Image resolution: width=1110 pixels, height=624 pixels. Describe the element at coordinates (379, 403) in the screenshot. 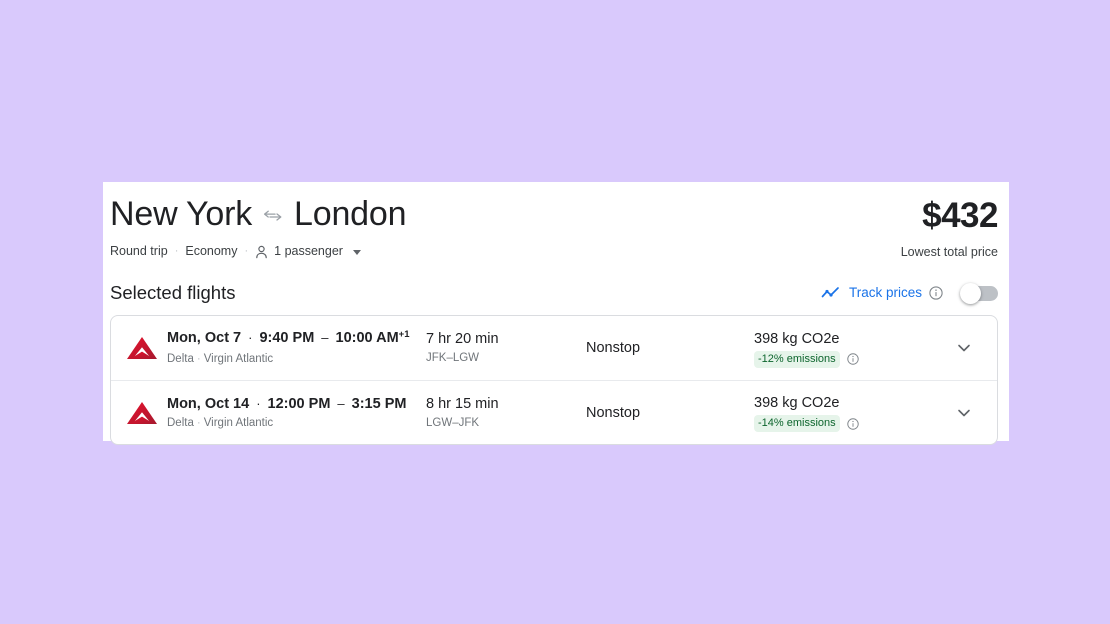

I see `arrival-time: 3:15 PM` at that location.